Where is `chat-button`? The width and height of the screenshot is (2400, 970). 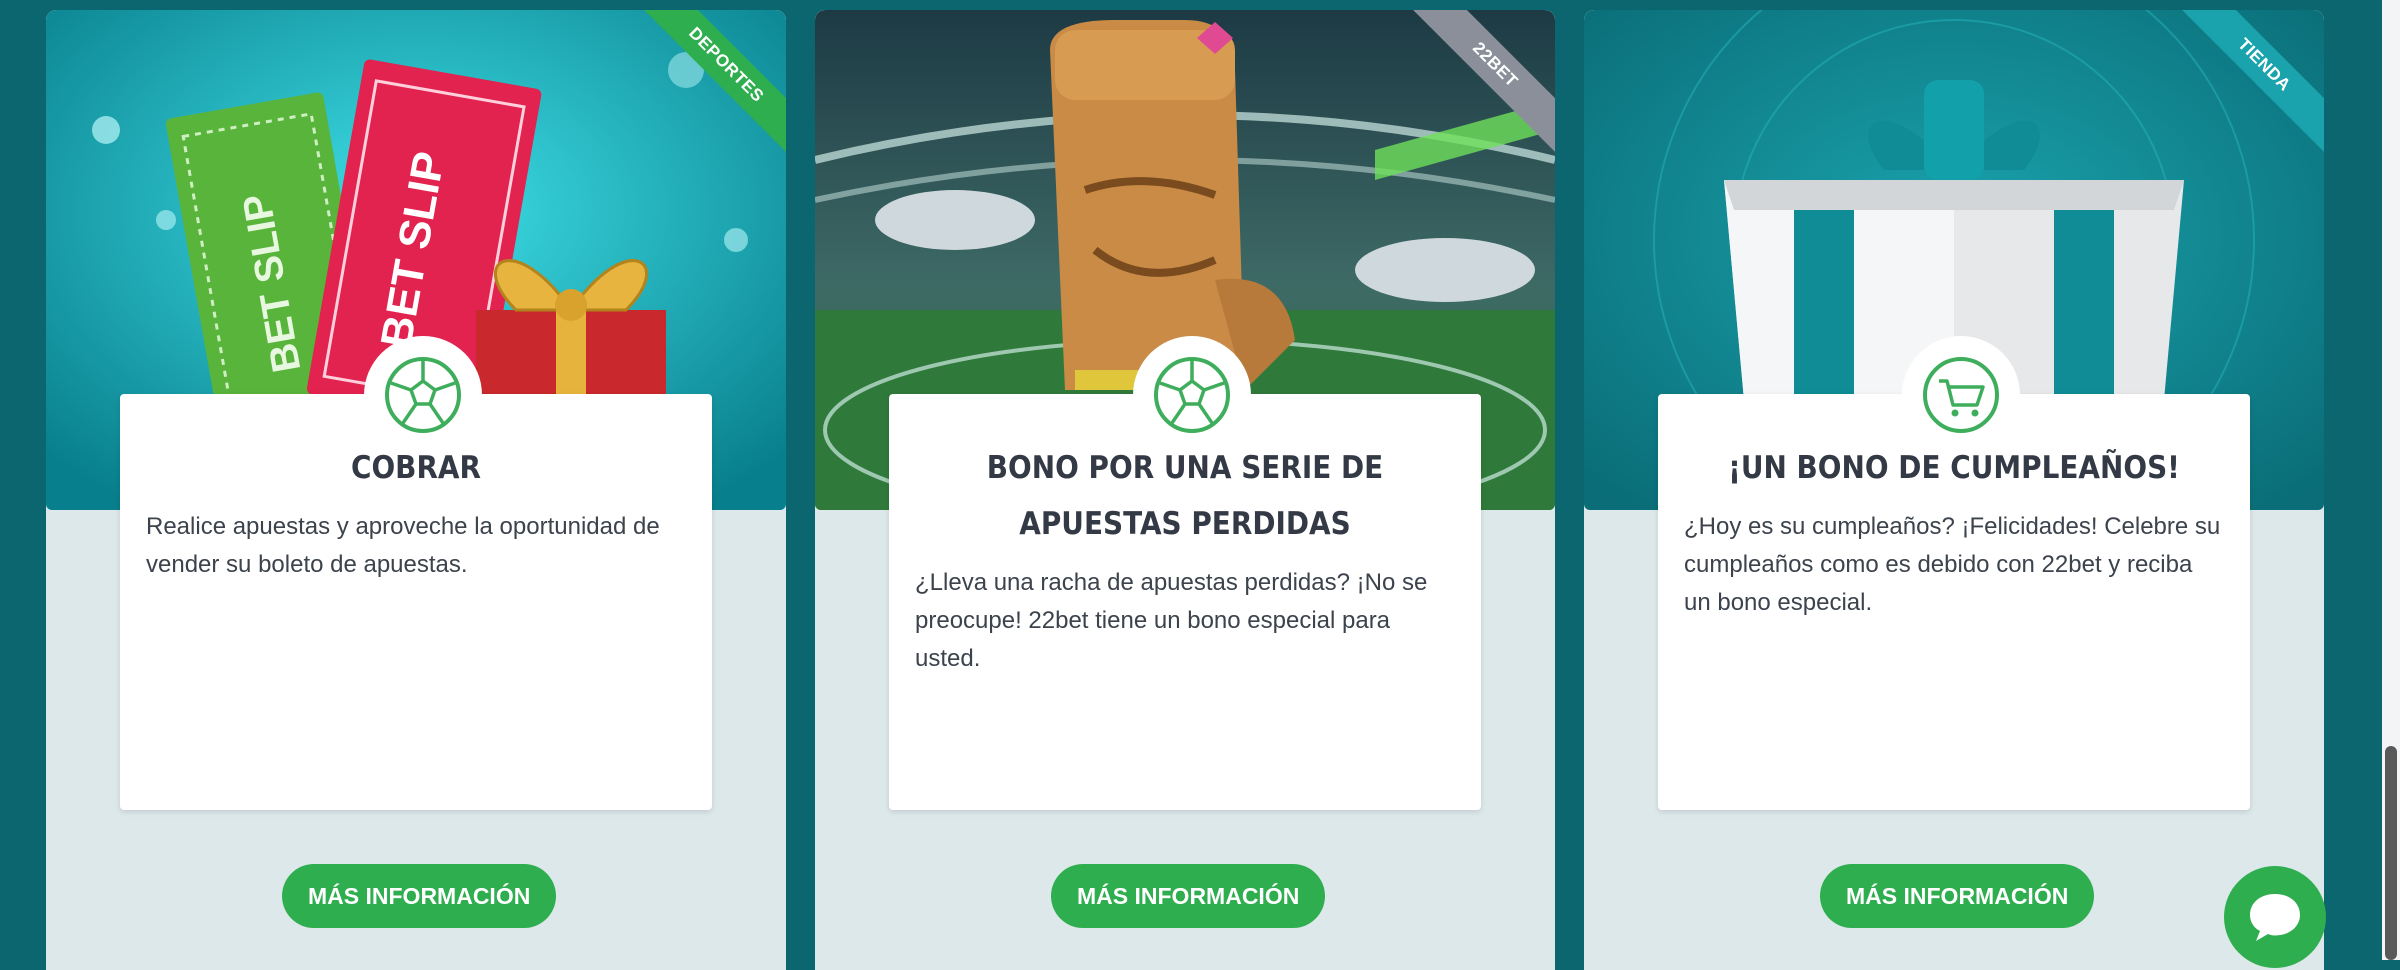 chat-button is located at coordinates (2275, 917).